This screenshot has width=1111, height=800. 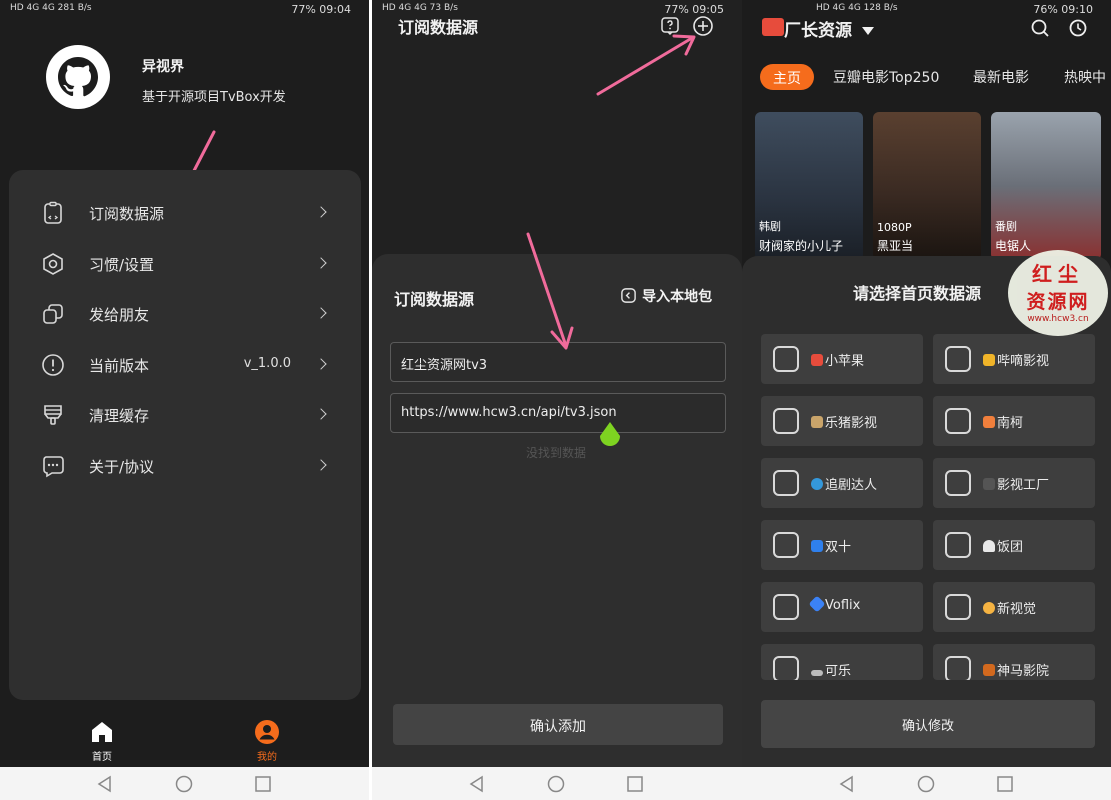 I want to click on bottom-nav-home: 首页, so click(x=102, y=742).